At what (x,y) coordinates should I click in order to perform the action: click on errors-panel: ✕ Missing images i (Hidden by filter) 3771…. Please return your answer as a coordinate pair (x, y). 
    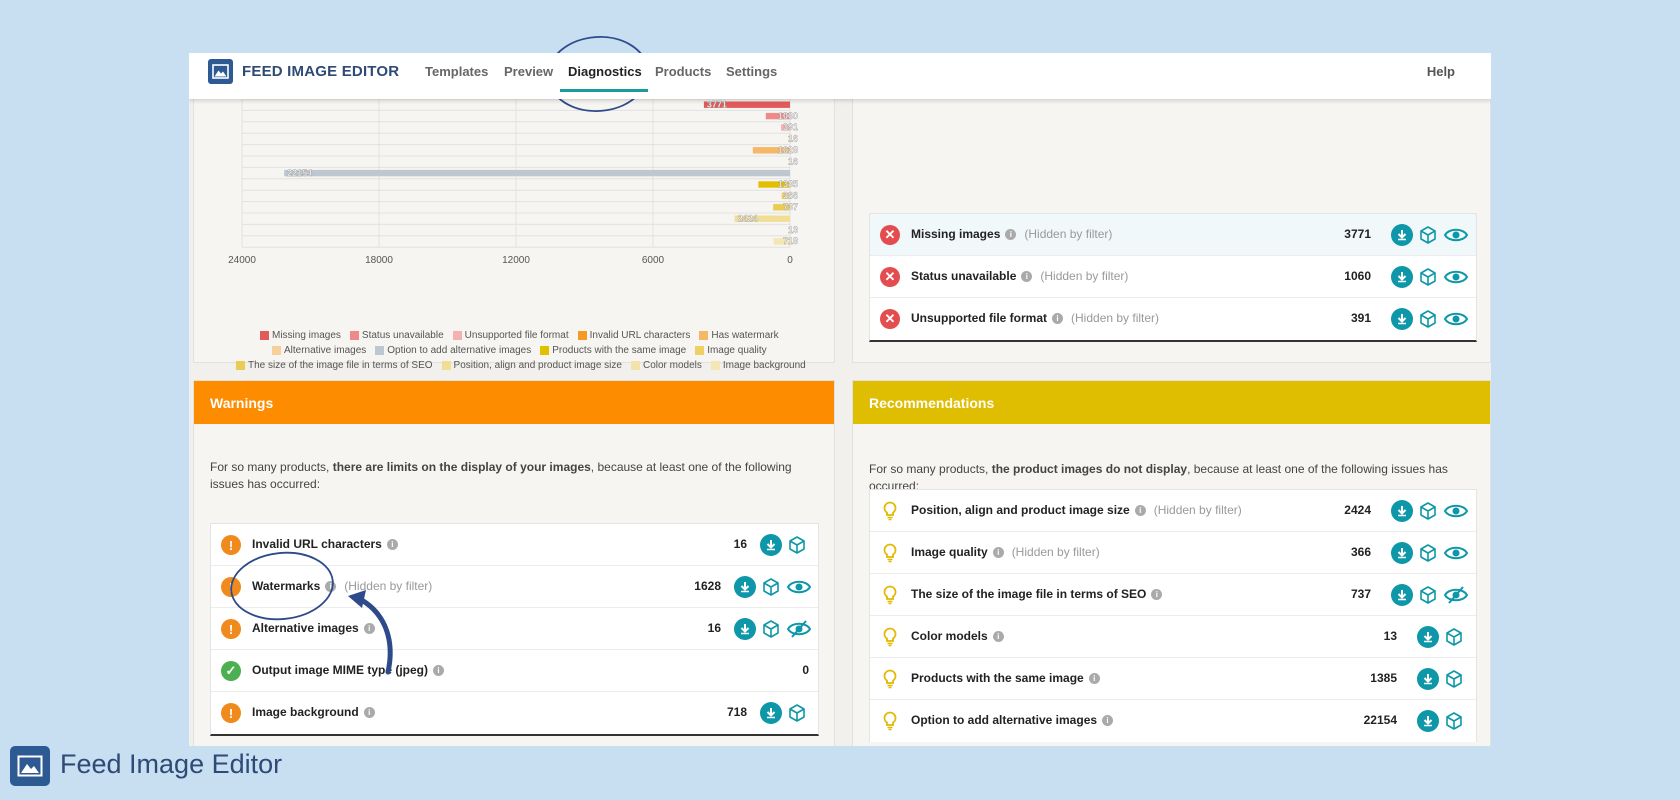
    Looking at the image, I should click on (1171, 228).